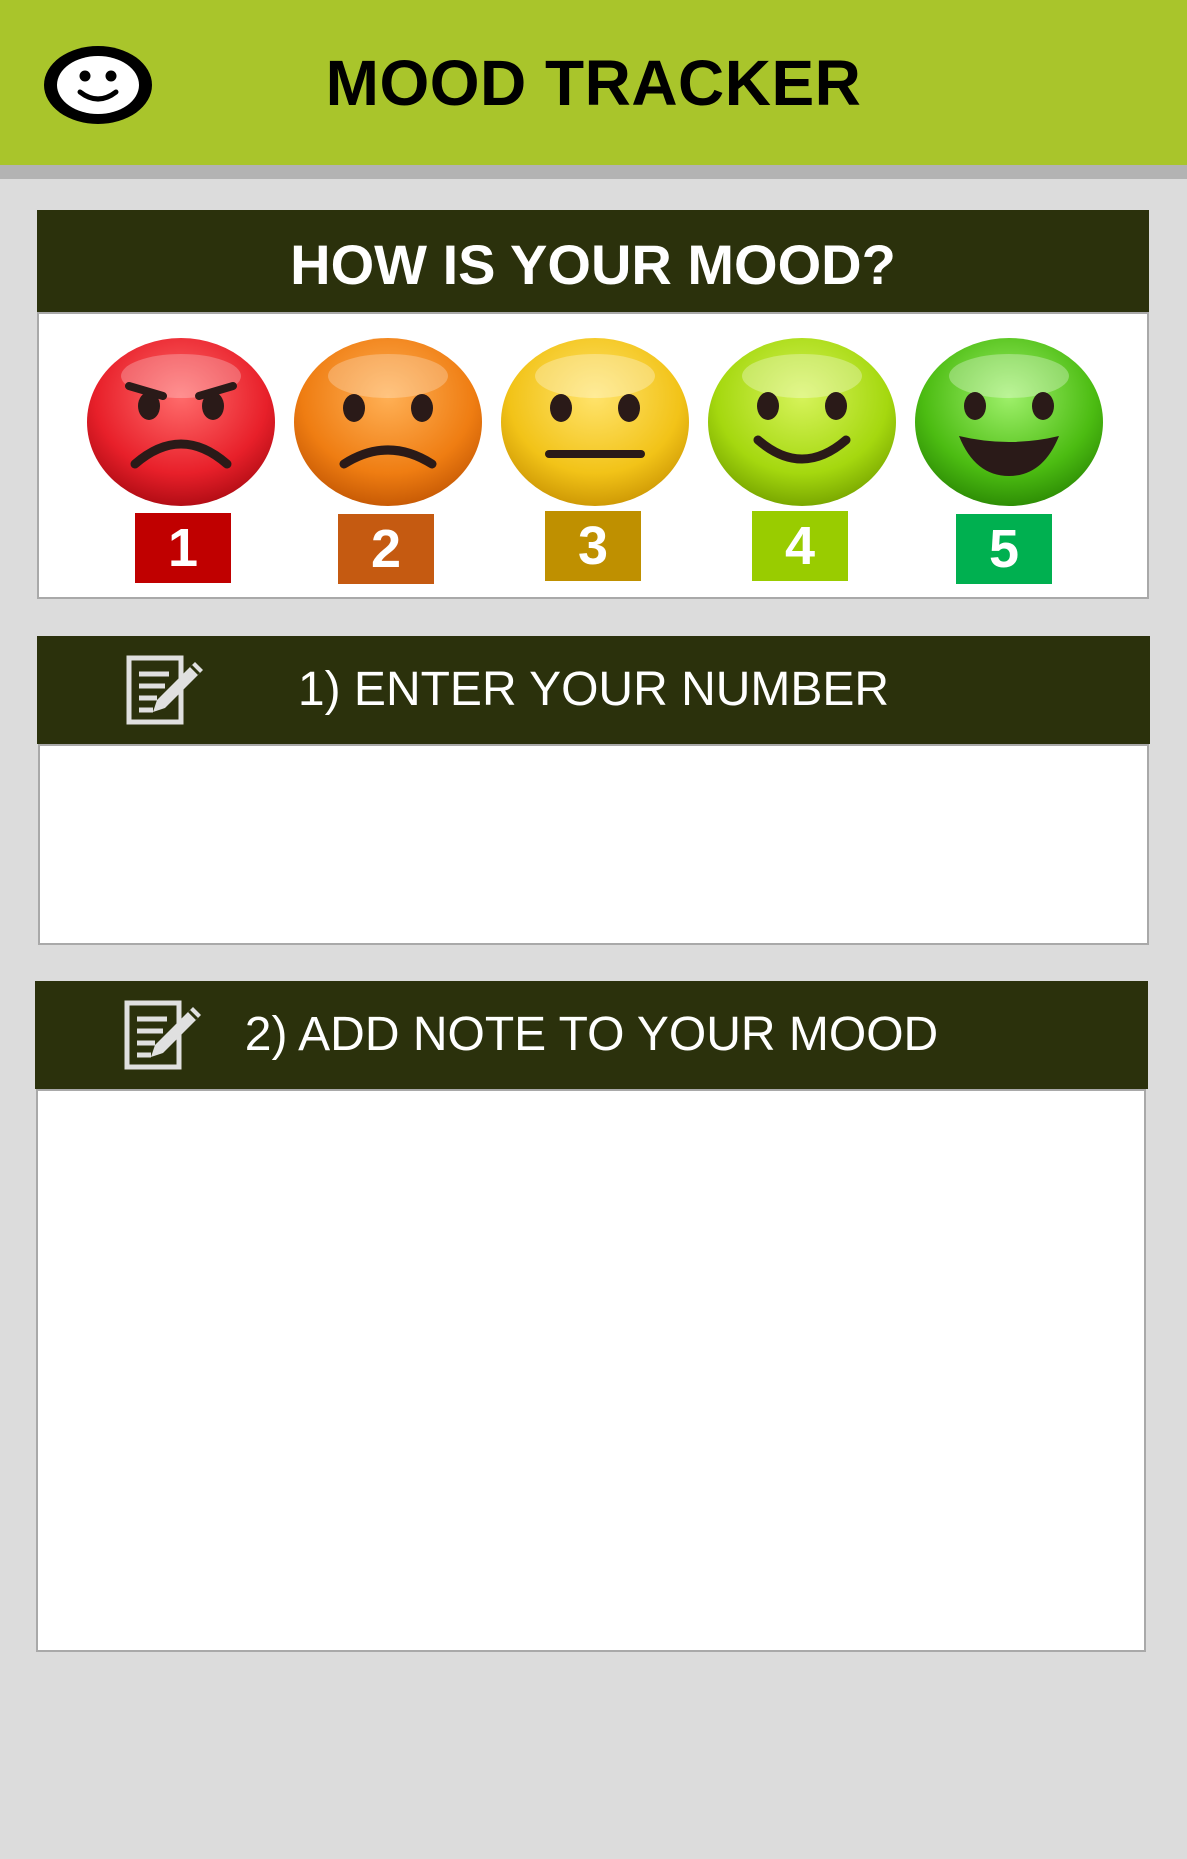 The image size is (1187, 1859). I want to click on mood-scale-panel: 1 2 3 4 5, so click(593, 455).